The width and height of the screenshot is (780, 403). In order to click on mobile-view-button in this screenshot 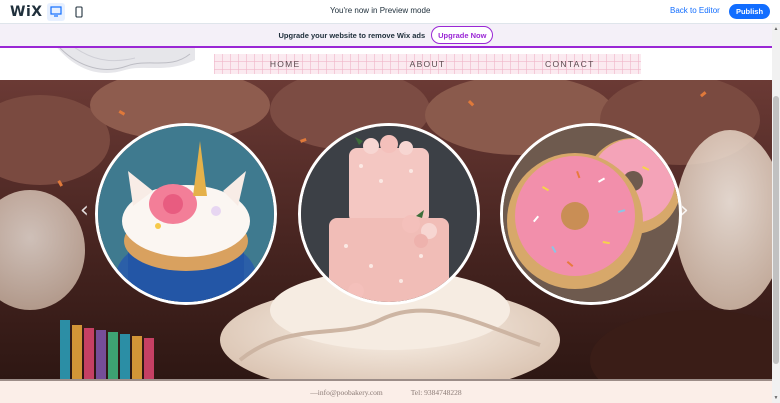, I will do `click(79, 12)`.